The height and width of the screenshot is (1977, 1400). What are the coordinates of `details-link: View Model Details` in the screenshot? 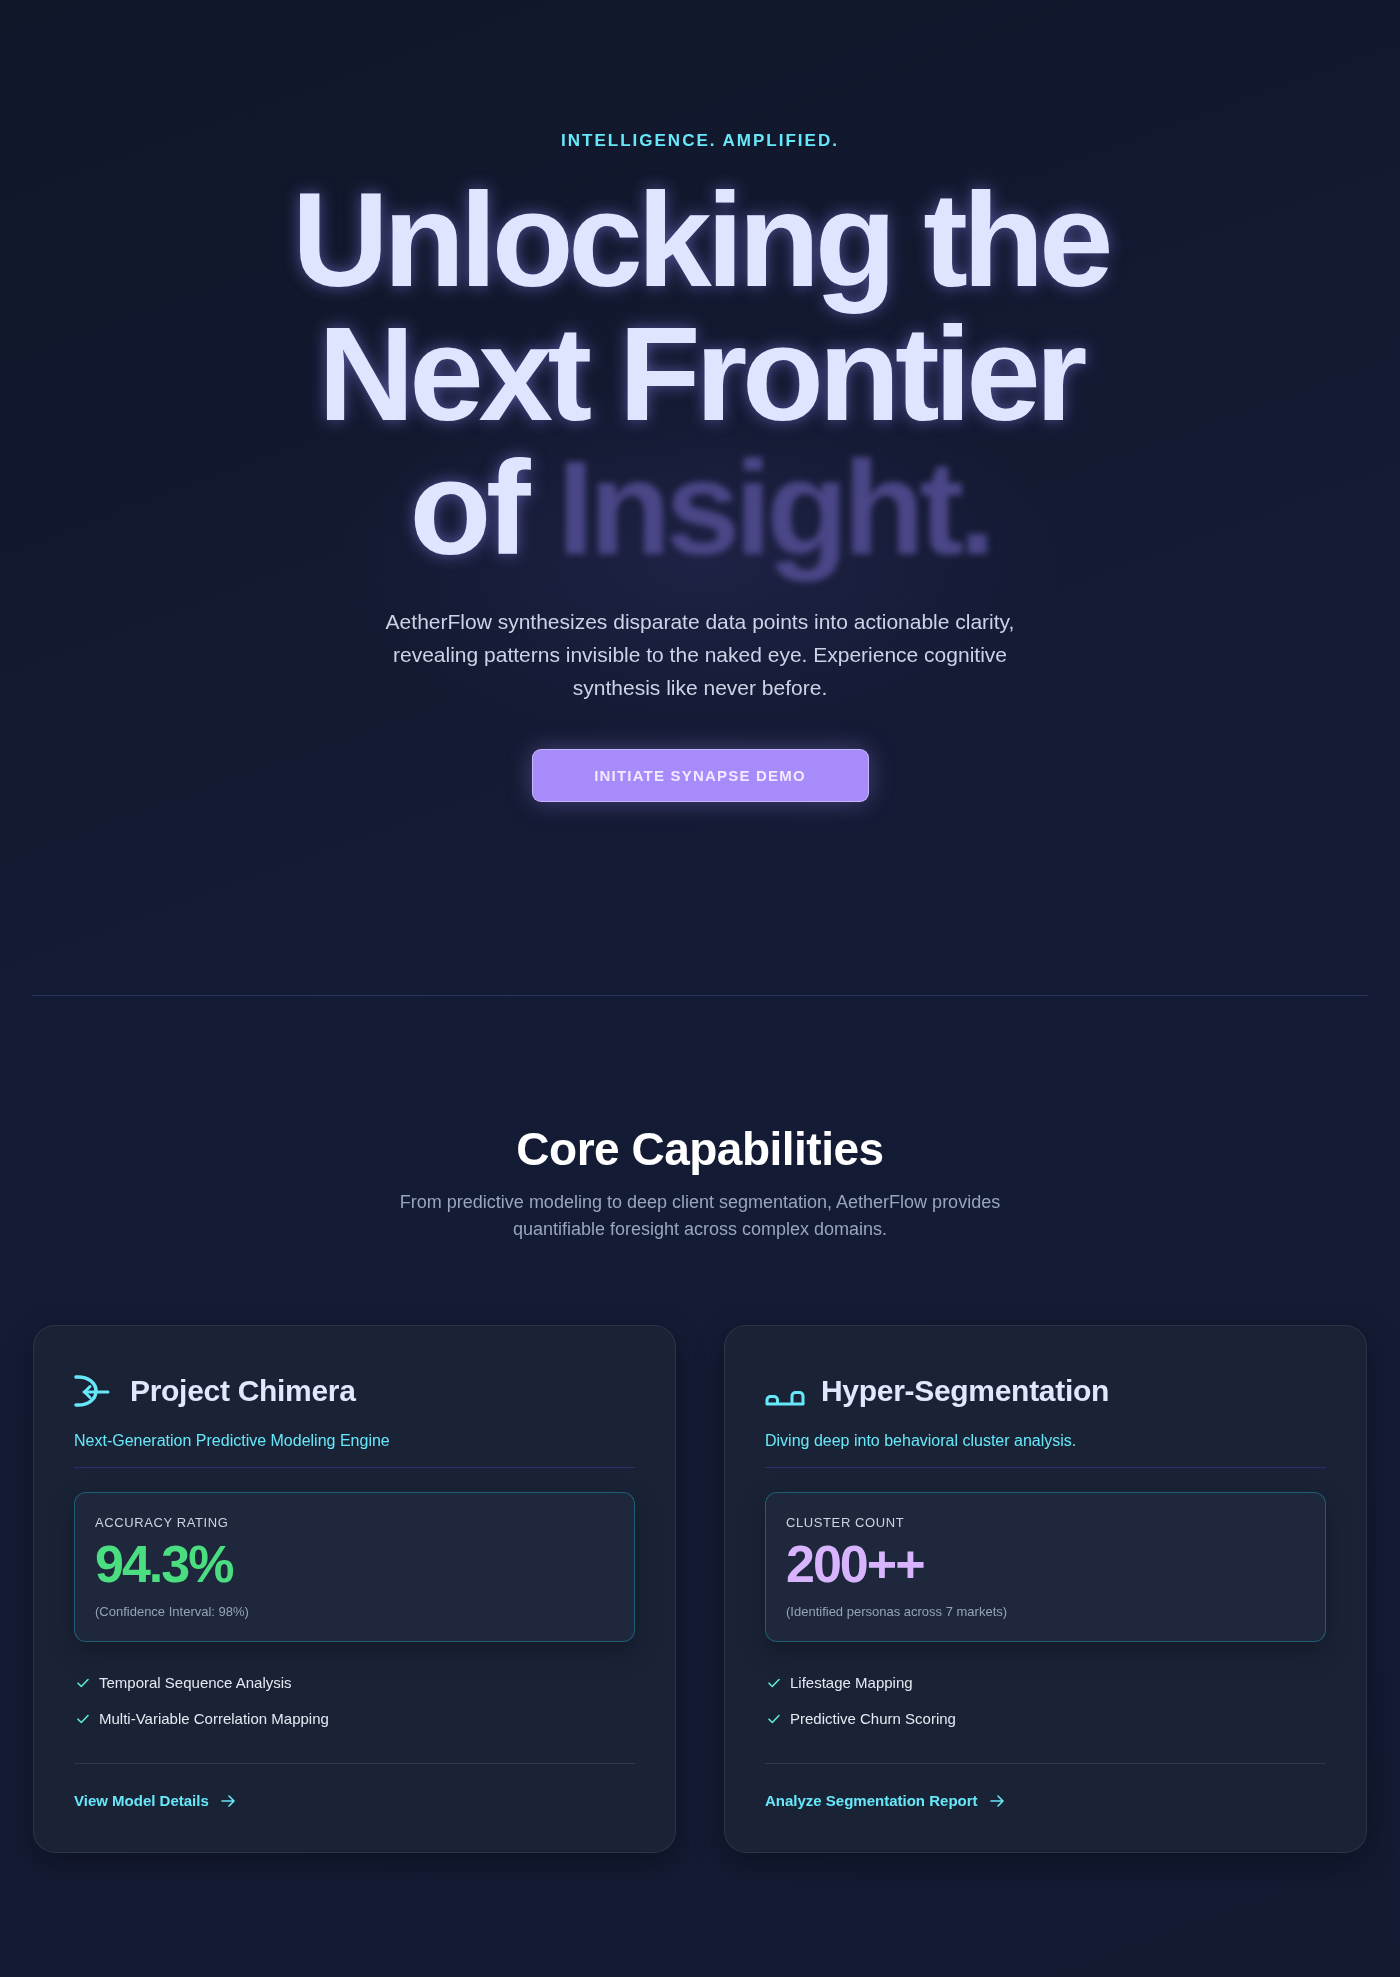 It's located at (154, 1801).